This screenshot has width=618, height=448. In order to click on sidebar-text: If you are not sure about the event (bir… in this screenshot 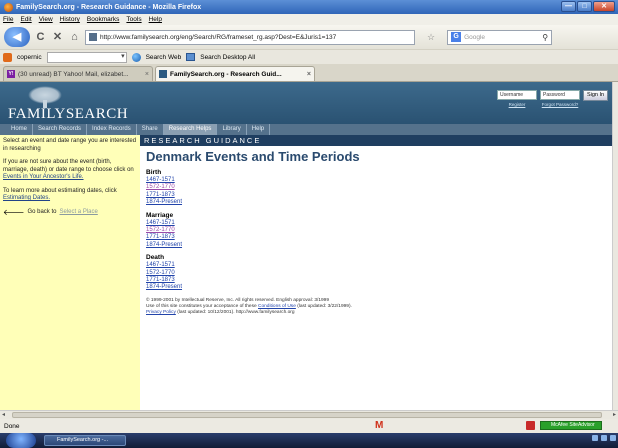, I will do `click(68, 166)`.